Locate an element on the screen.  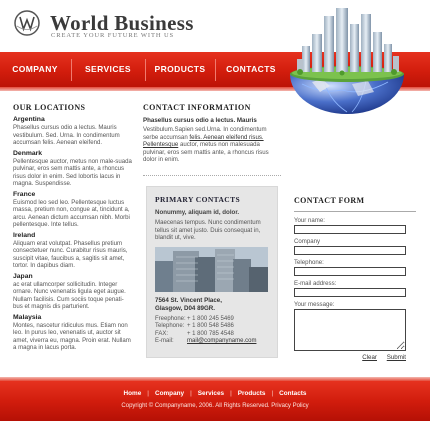
clear-button: Clear is located at coordinates (369, 357).